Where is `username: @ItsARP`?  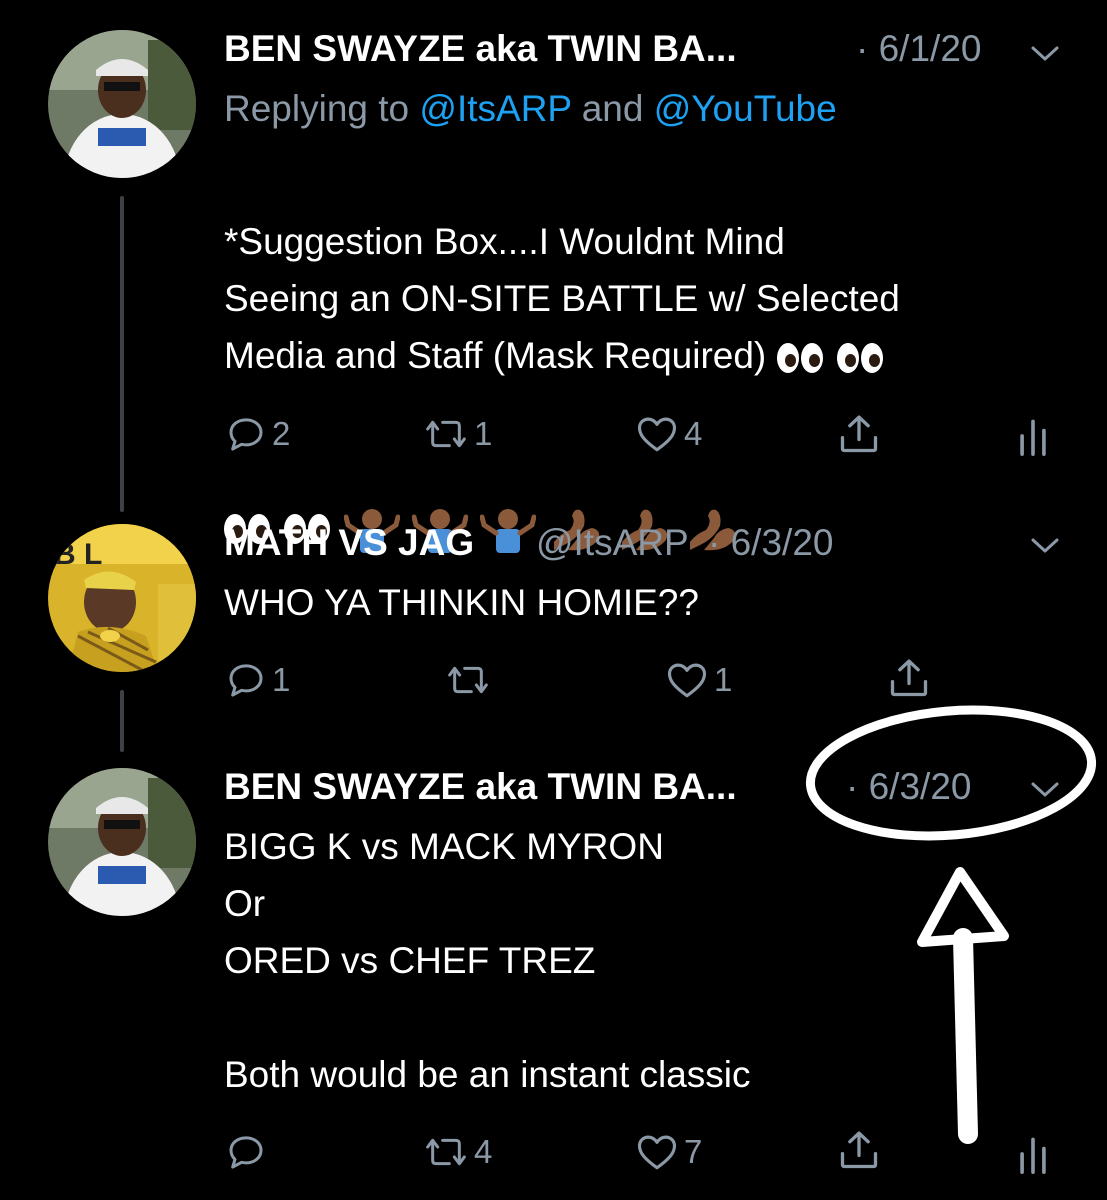
username: @ItsARP is located at coordinates (612, 543).